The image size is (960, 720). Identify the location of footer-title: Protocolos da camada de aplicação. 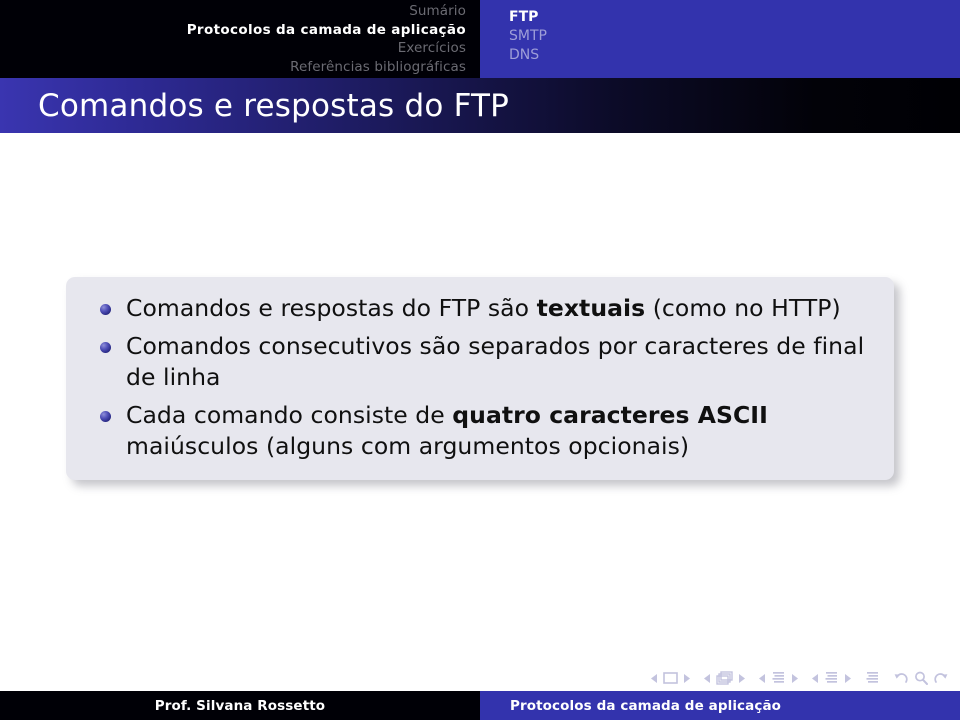
(720, 705).